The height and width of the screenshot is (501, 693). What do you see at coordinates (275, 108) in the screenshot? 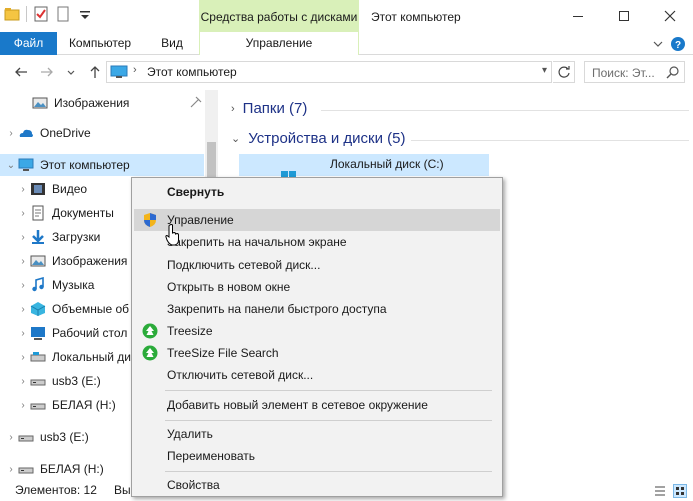
I see `group-folders-label: Папки (7)` at bounding box center [275, 108].